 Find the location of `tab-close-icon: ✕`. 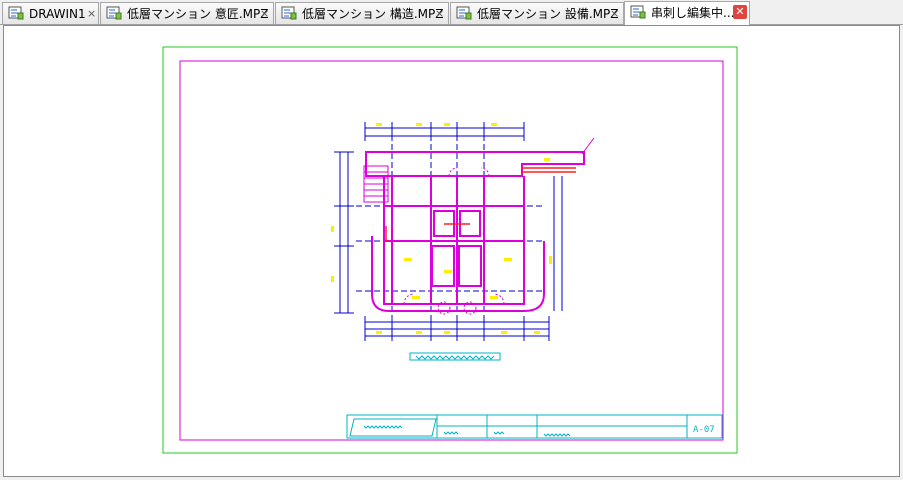

tab-close-icon: ✕ is located at coordinates (740, 12).